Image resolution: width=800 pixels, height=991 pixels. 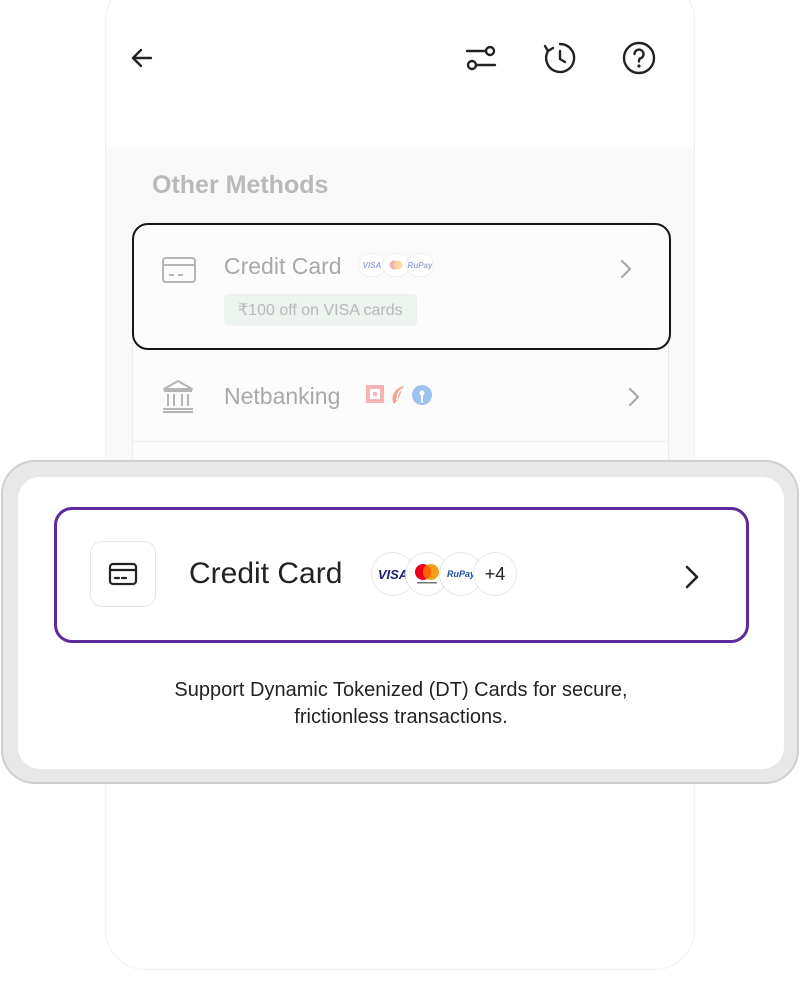 What do you see at coordinates (178, 398) in the screenshot?
I see `bank-icon` at bounding box center [178, 398].